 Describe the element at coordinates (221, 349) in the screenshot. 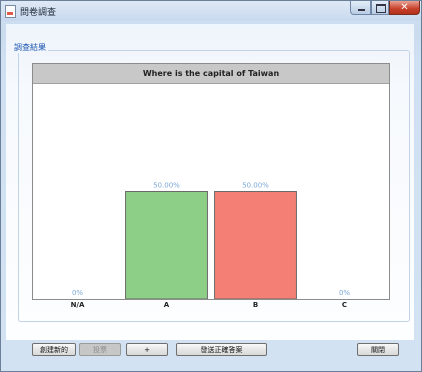

I see `send-answer-button: 發送正確答案` at that location.